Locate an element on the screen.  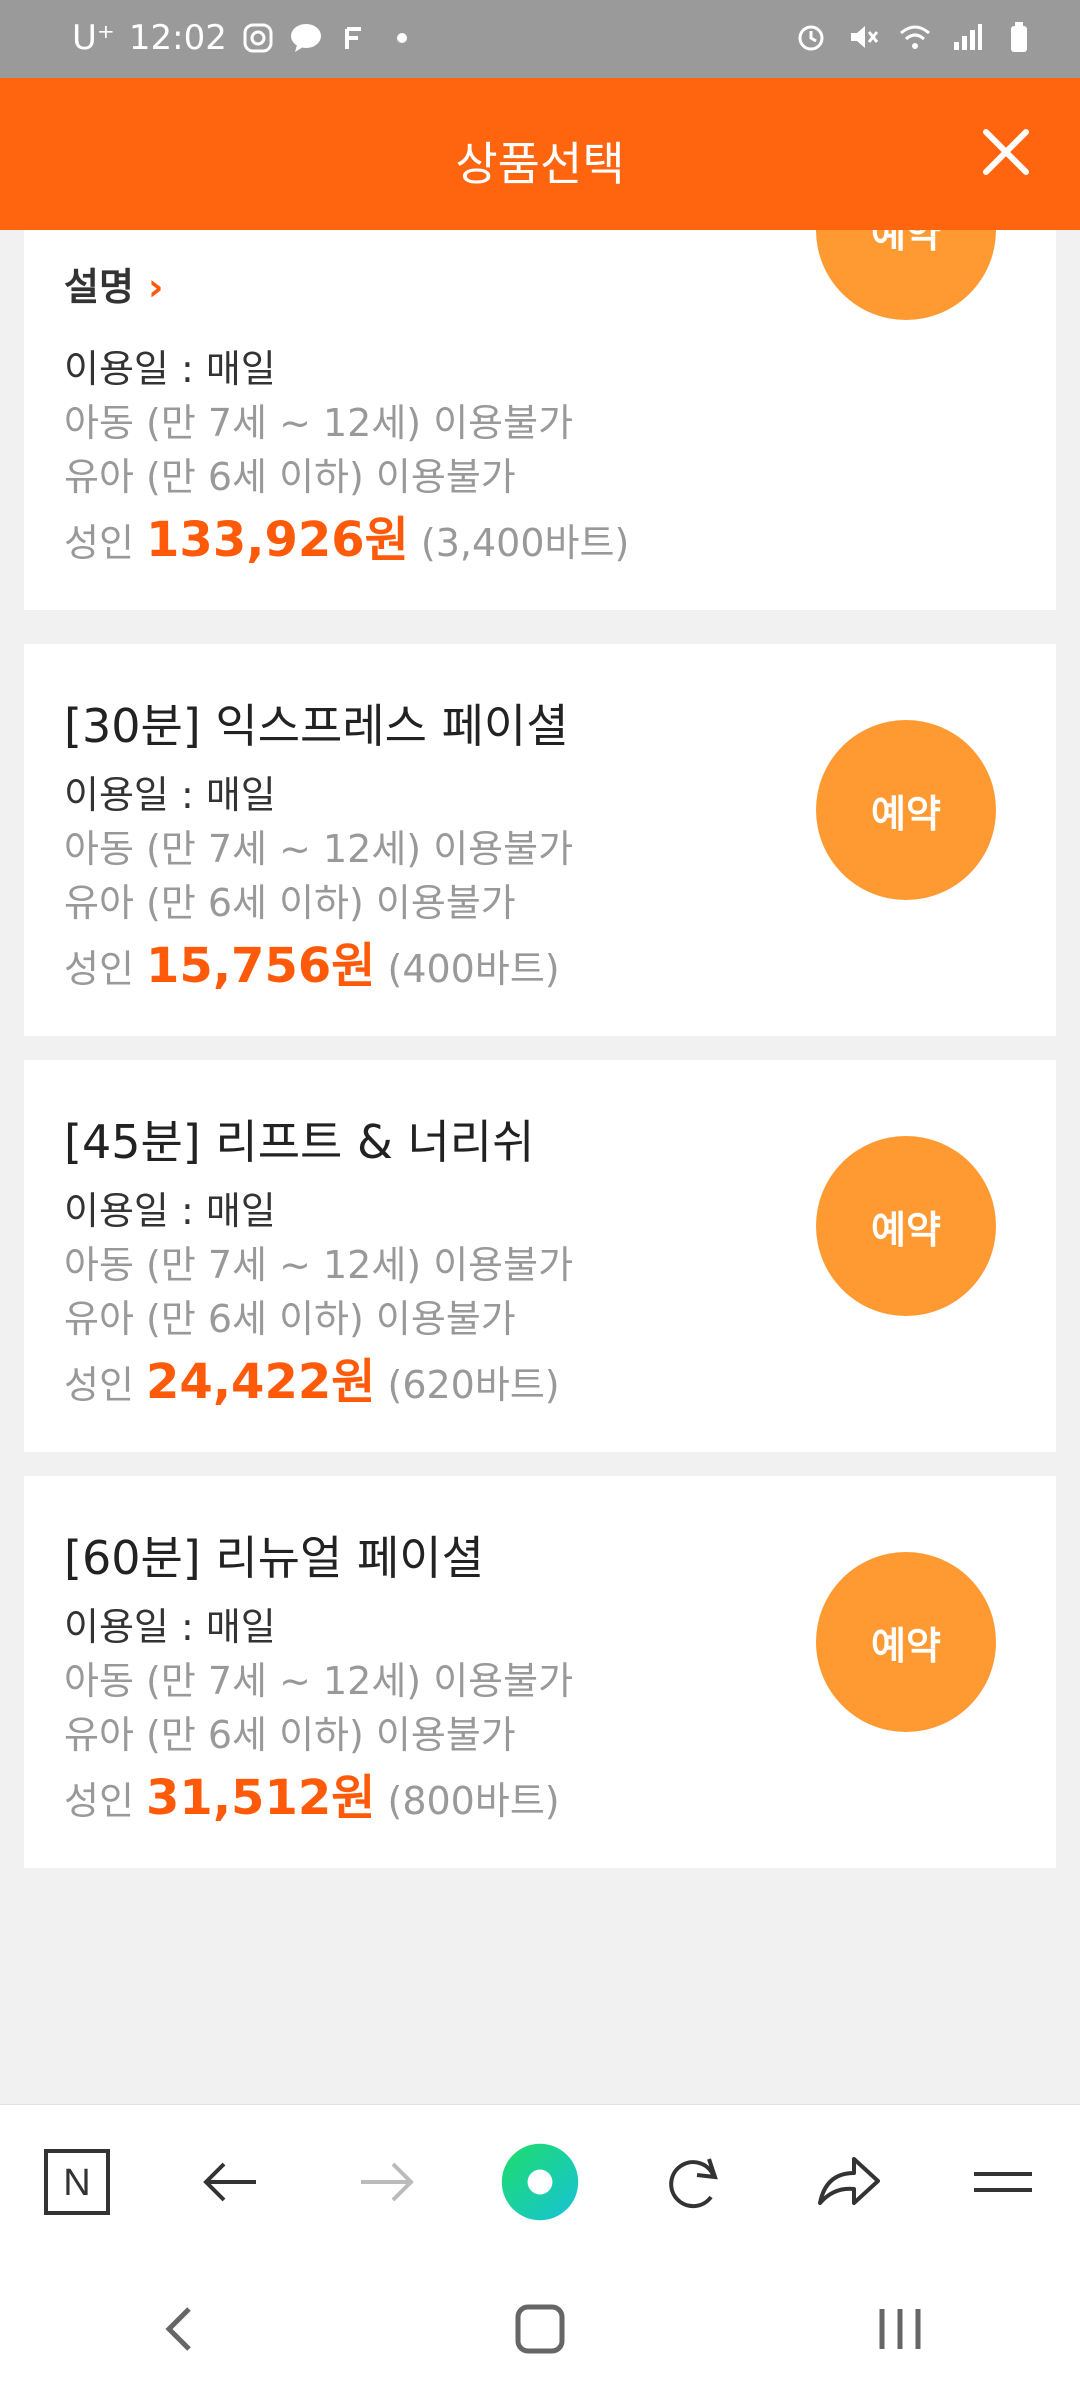
share-button is located at coordinates (849, 2182).